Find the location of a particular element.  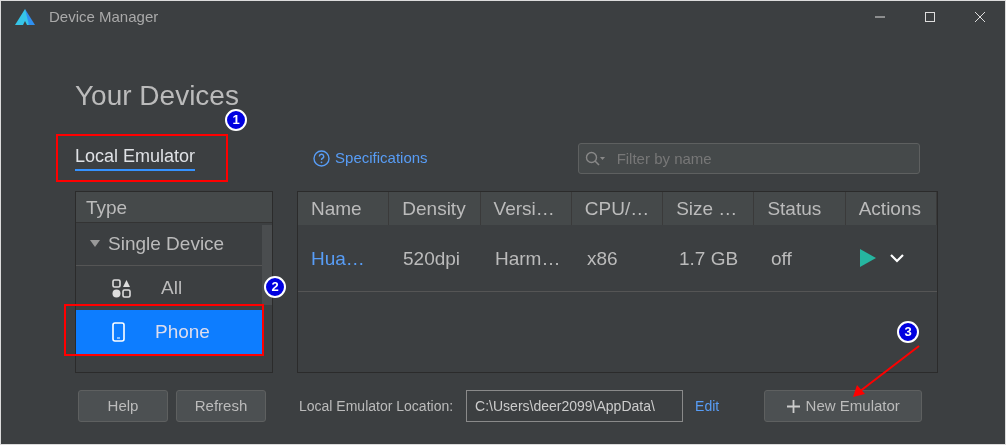

column-header: Name is located at coordinates (344, 208).